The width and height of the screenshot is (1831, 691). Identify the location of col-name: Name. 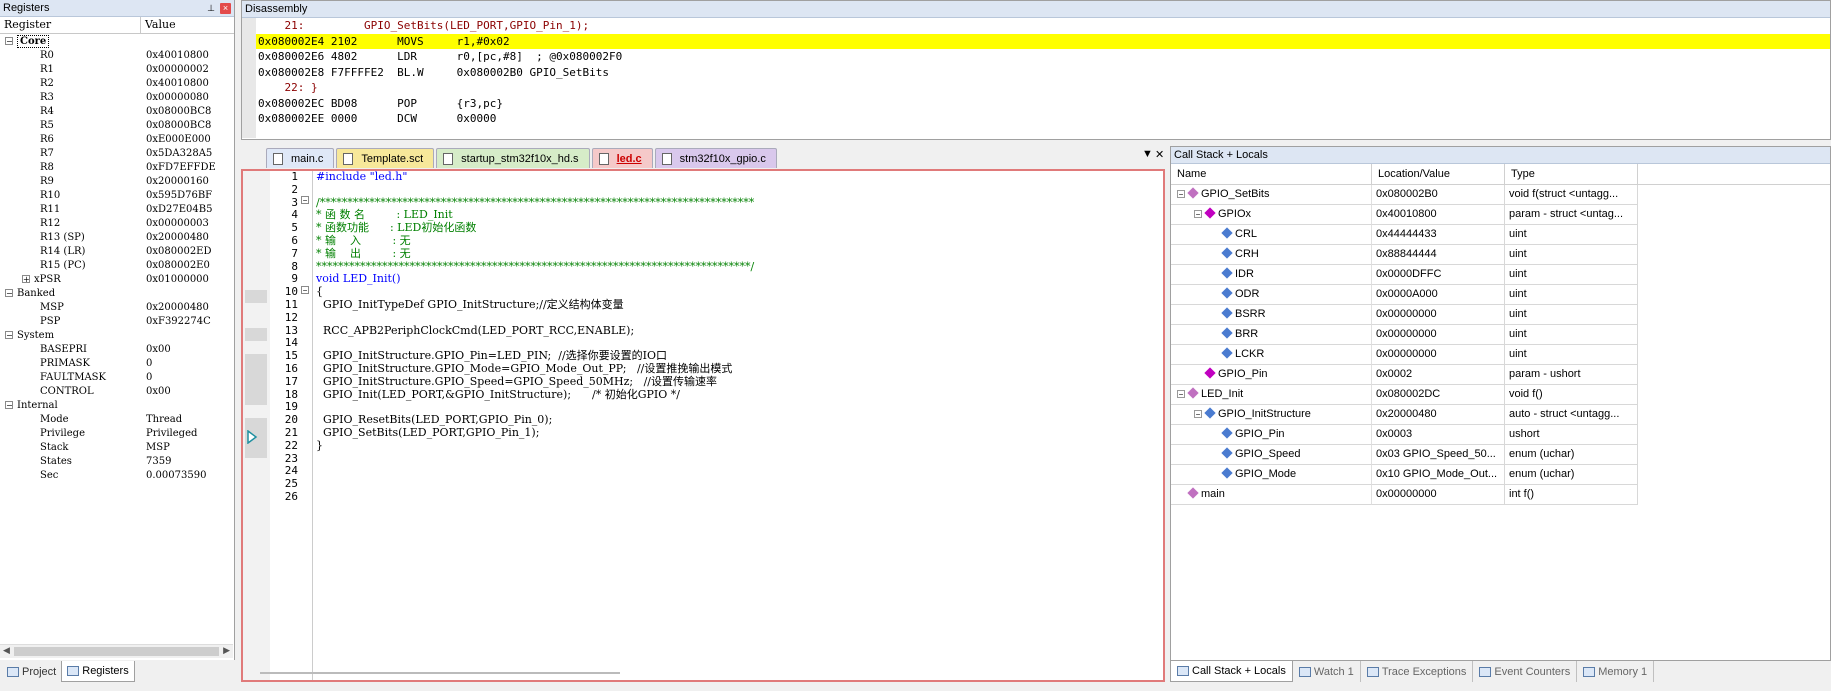
(1271, 174).